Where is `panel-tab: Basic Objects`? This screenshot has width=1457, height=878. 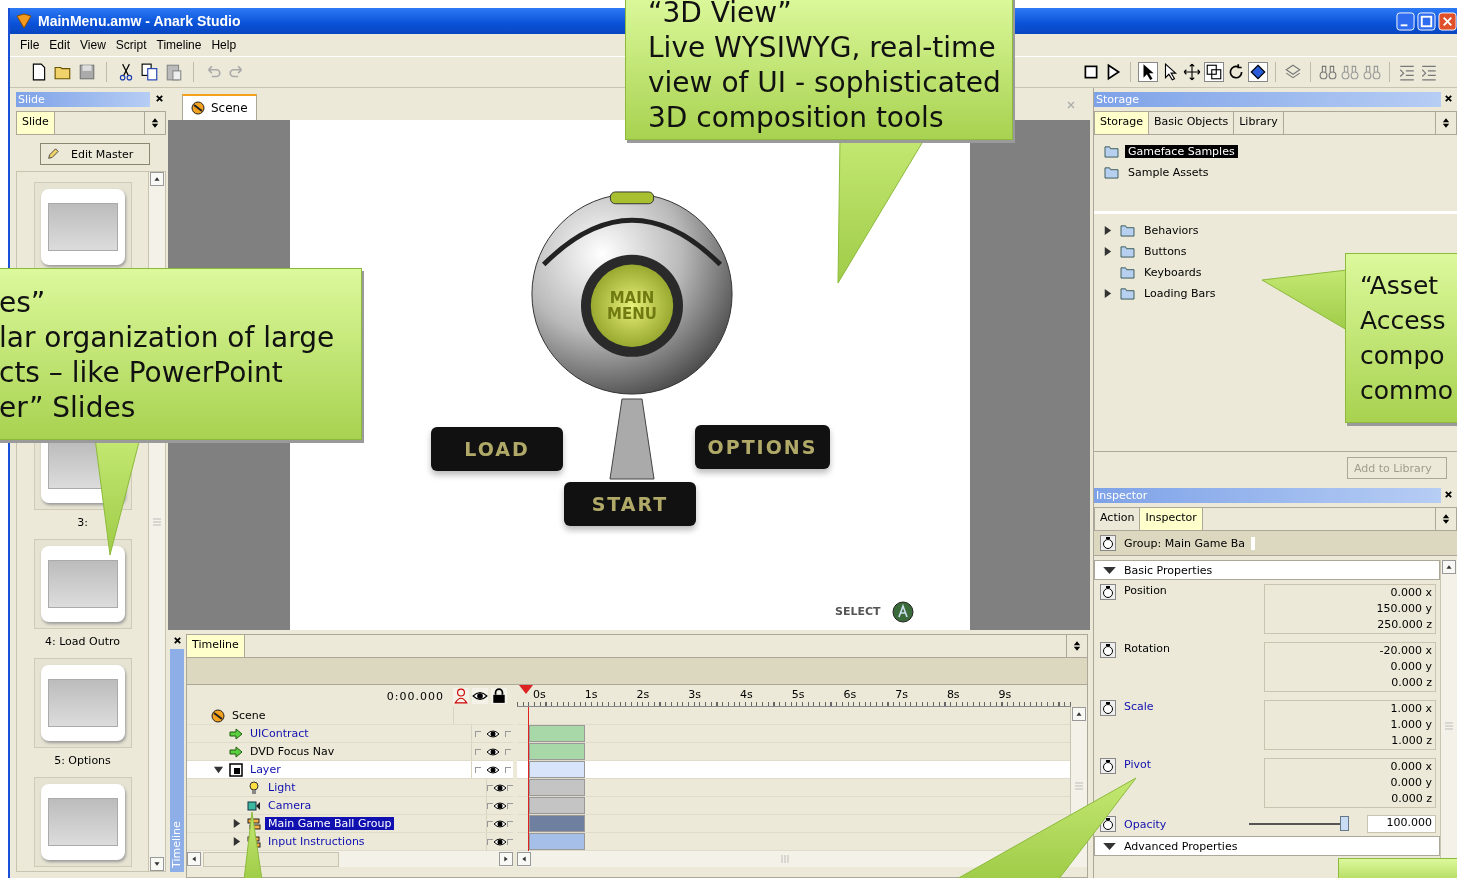
panel-tab: Basic Objects is located at coordinates (1192, 123).